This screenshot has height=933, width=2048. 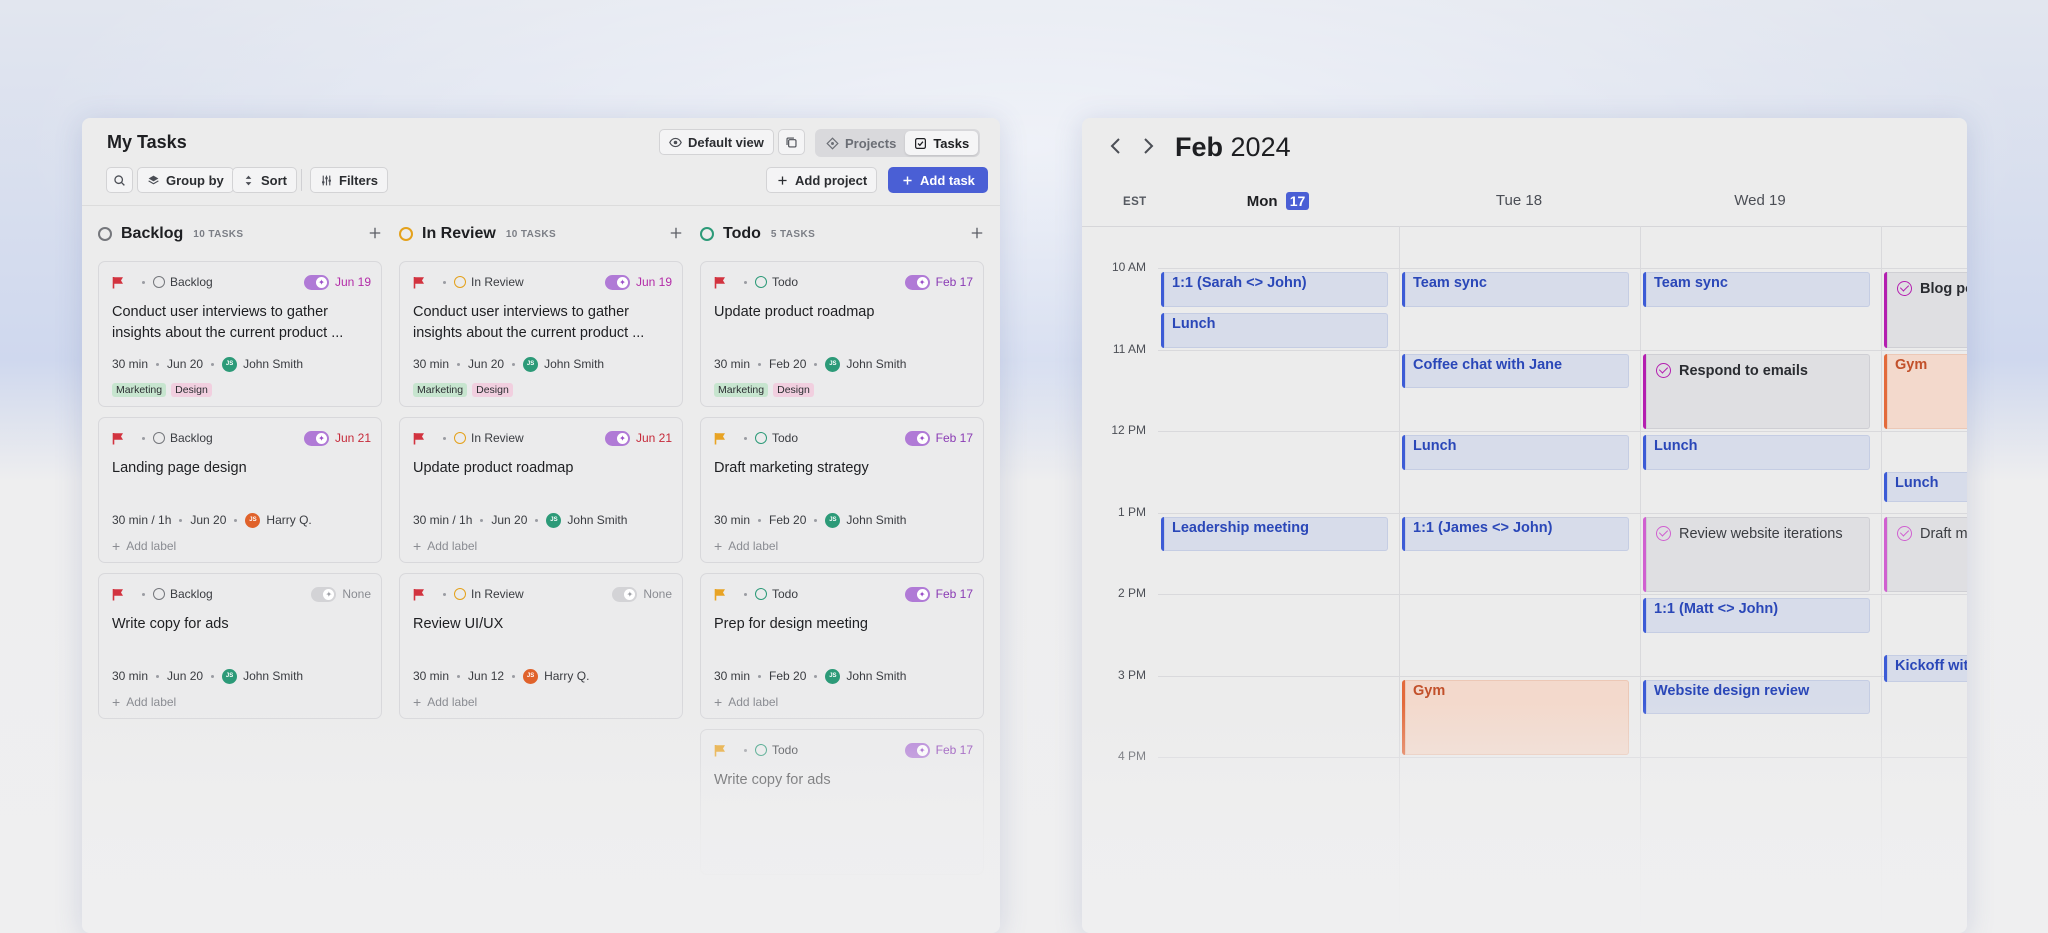 What do you see at coordinates (1756, 615) in the screenshot?
I see `calendar-event: 1:1 (Matt <> John)` at bounding box center [1756, 615].